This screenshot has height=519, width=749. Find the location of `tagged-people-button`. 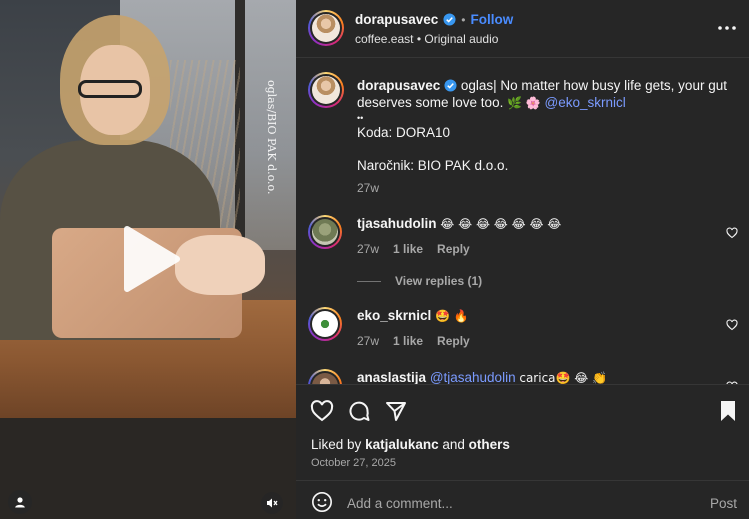

tagged-people-button is located at coordinates (20, 502).